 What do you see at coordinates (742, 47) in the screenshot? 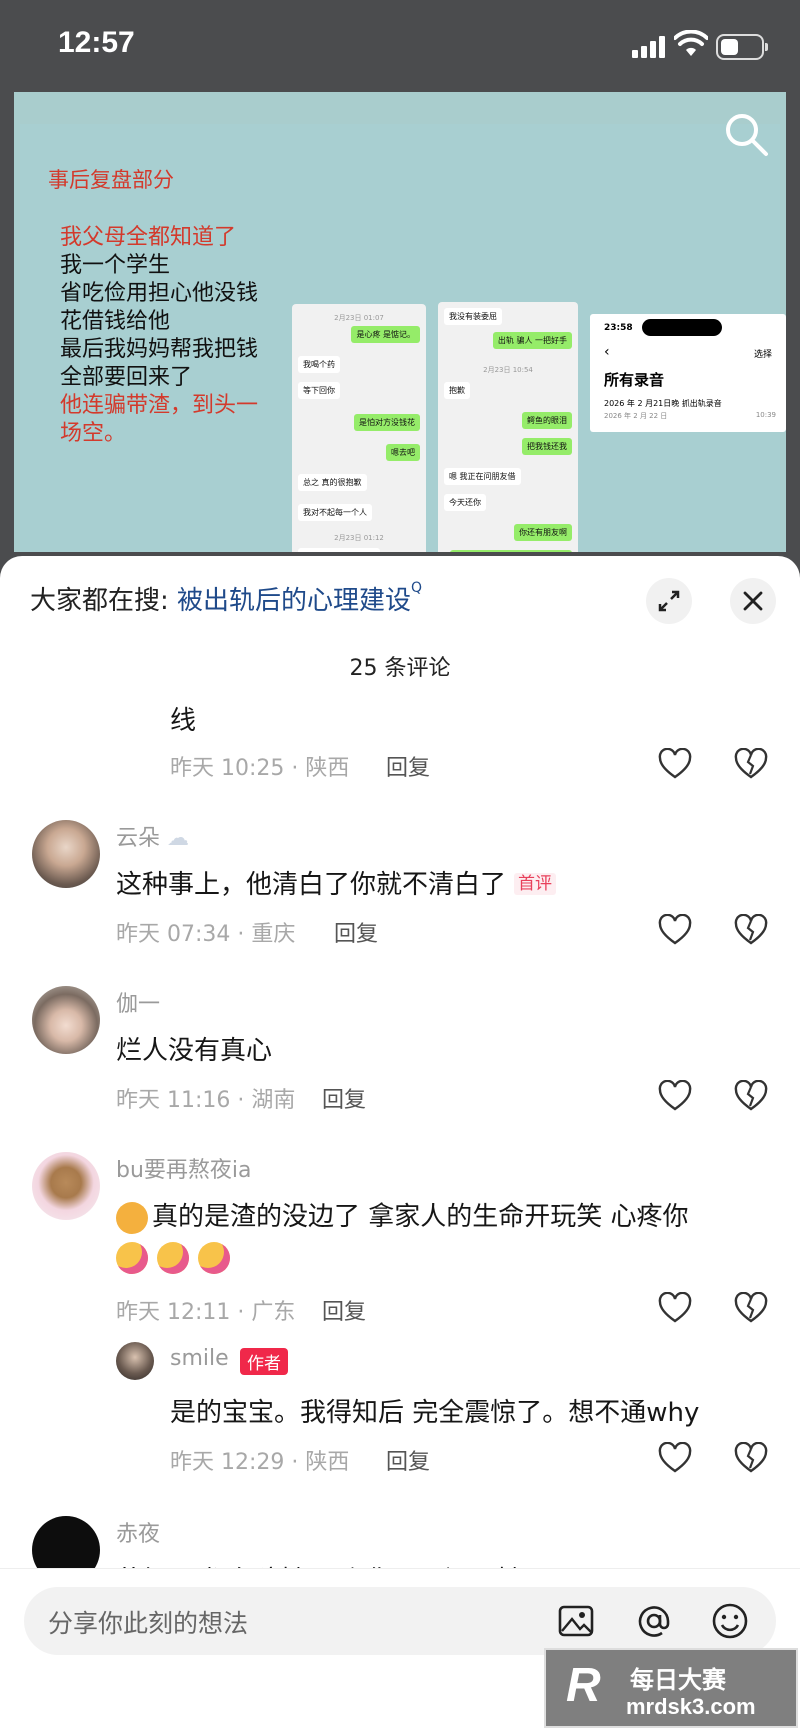
I see `battery-icon` at bounding box center [742, 47].